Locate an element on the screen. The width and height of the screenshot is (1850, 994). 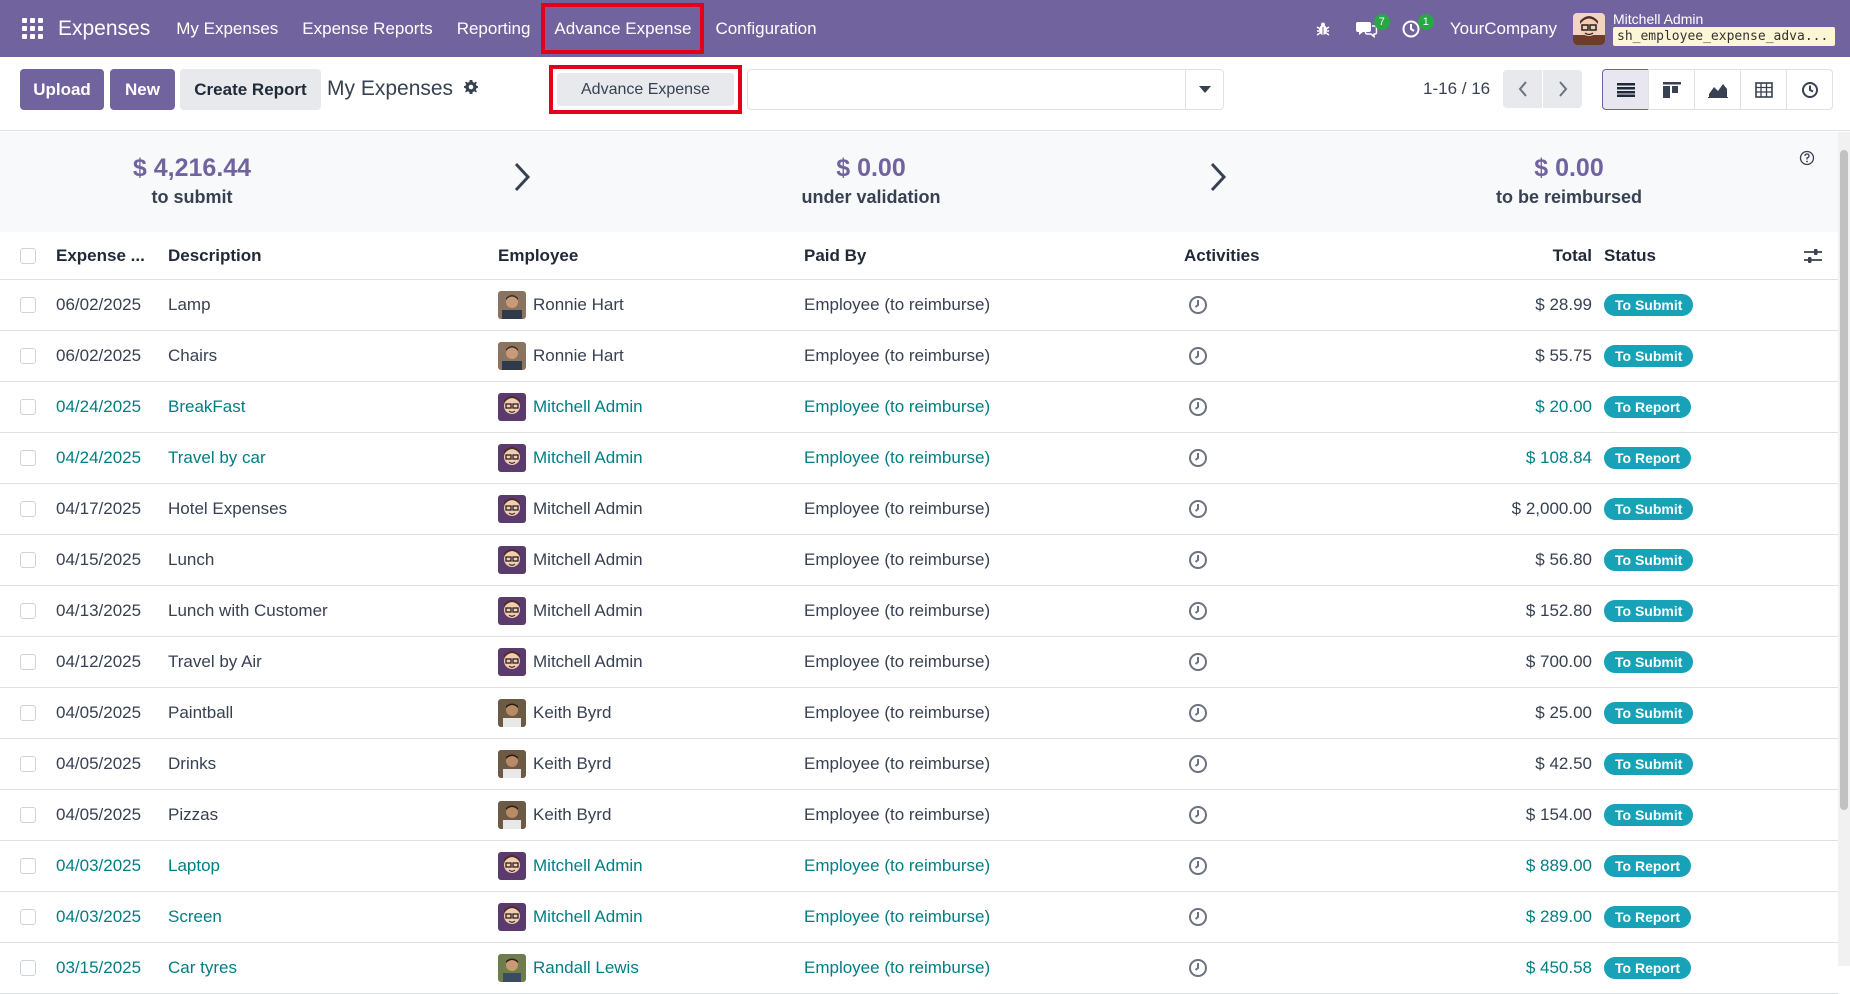
column-header-total: Total is located at coordinates (1546, 255).